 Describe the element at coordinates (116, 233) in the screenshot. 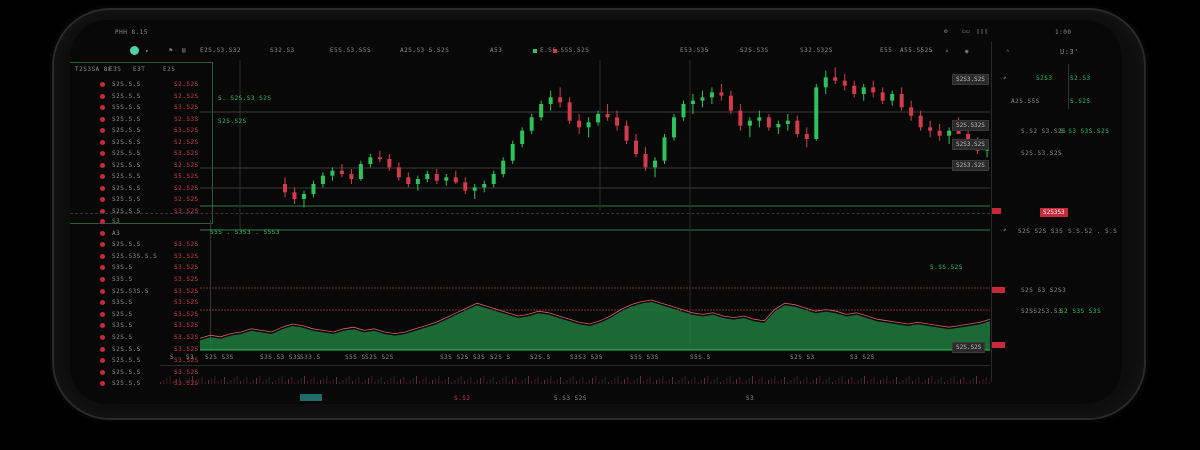

I see `symbol-name: A3` at that location.